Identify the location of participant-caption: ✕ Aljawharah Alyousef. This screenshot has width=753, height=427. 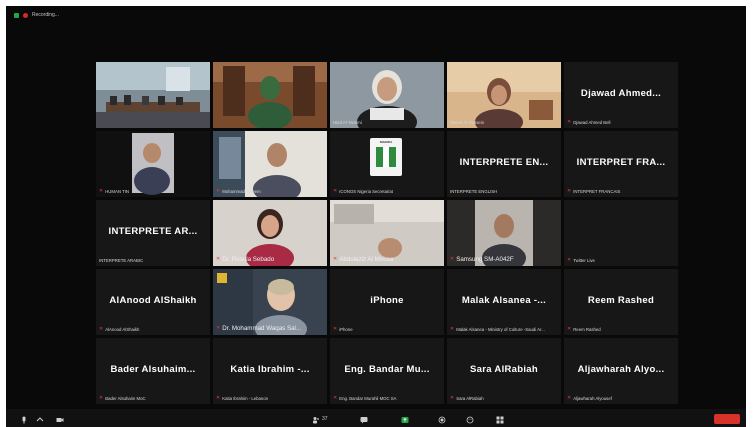
(589, 398).